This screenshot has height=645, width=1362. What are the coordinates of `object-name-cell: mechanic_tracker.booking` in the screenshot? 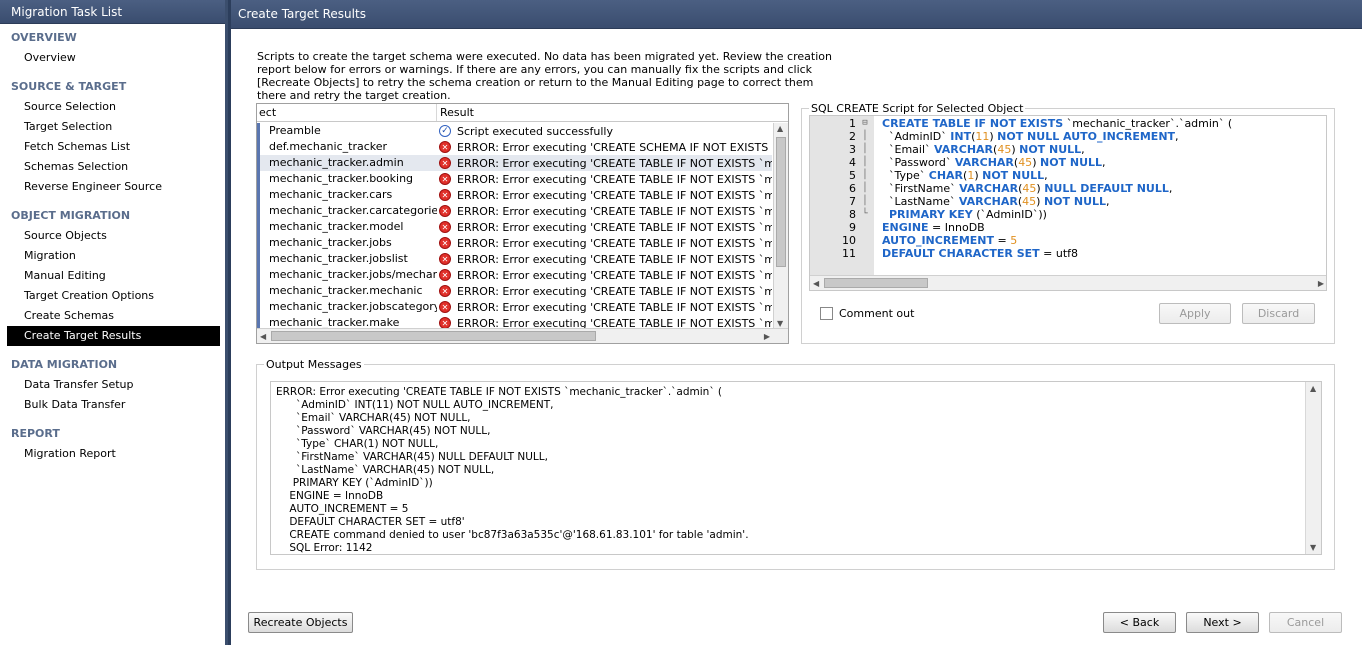 It's located at (347, 179).